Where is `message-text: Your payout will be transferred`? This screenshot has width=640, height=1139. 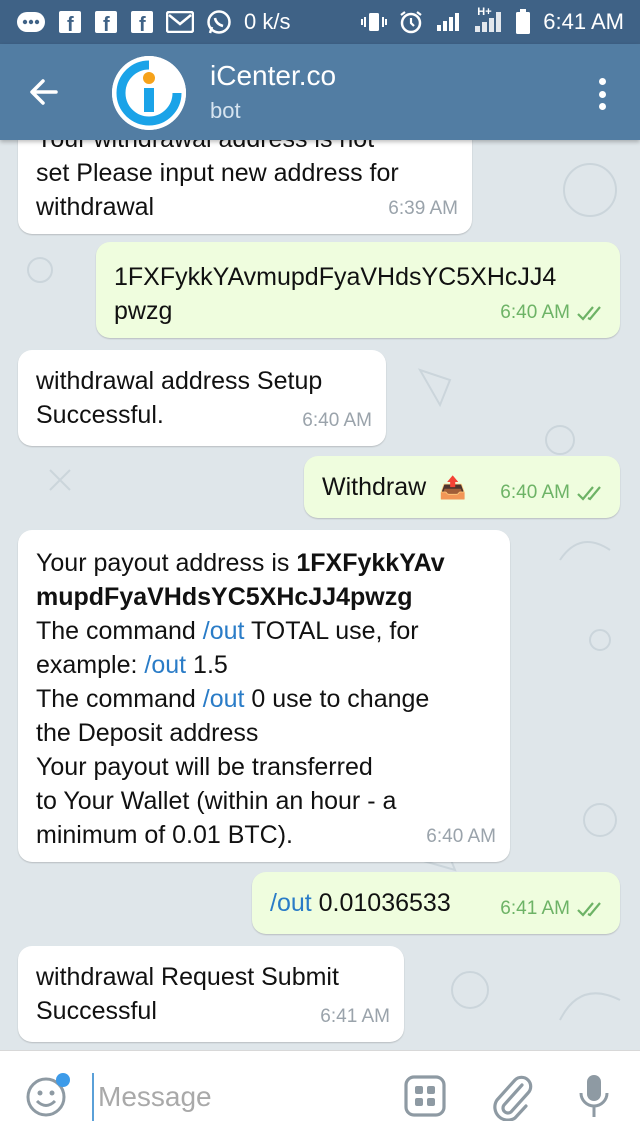
message-text: Your payout will be transferred is located at coordinates (204, 767).